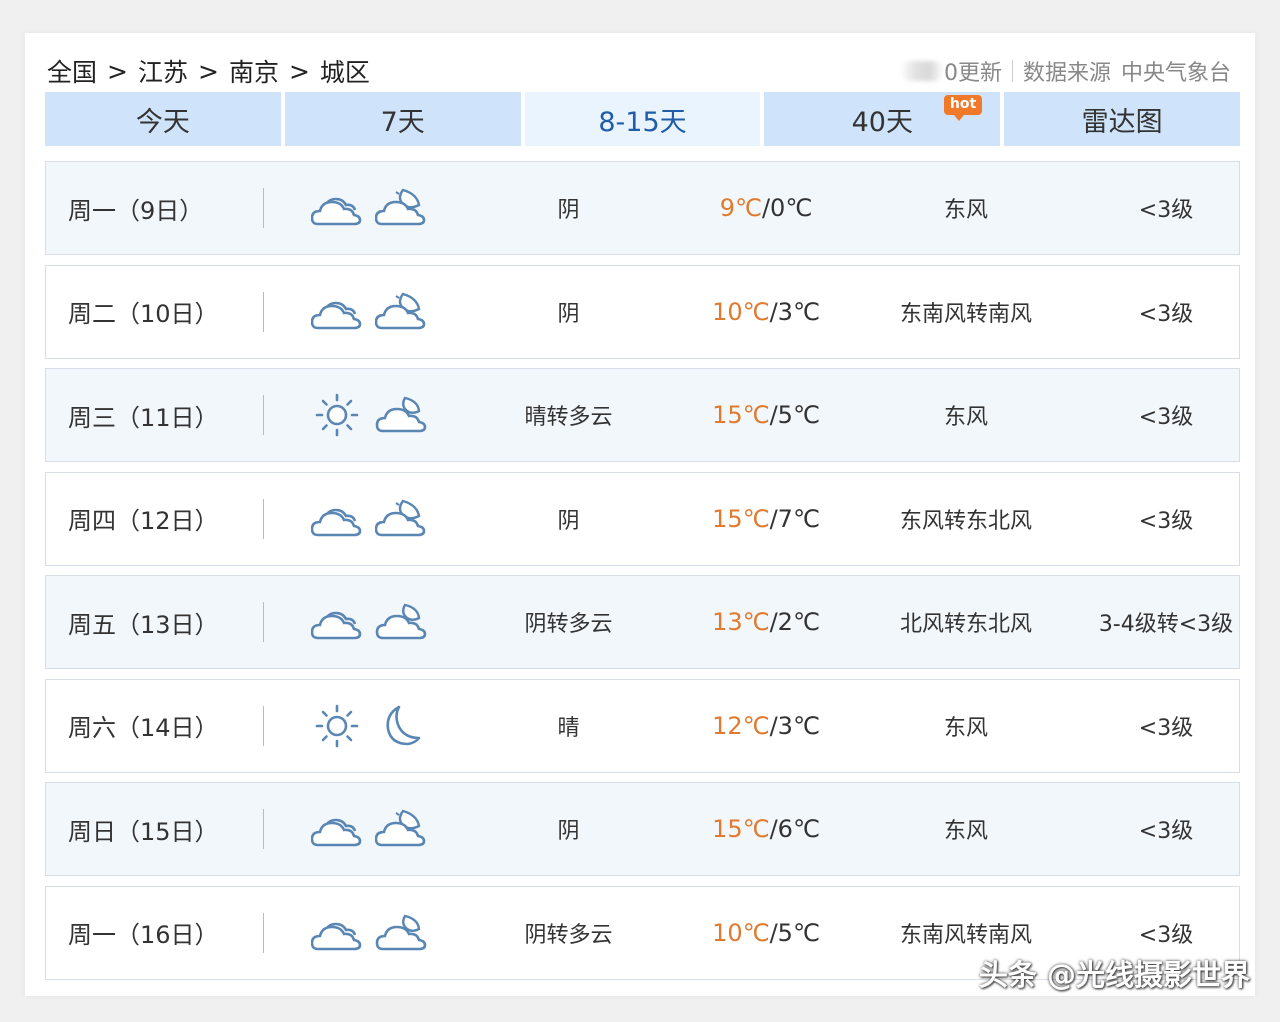 Image resolution: width=1280 pixels, height=1022 pixels. Describe the element at coordinates (965, 314) in the screenshot. I see `wind-direction: 东南风转南风` at that location.